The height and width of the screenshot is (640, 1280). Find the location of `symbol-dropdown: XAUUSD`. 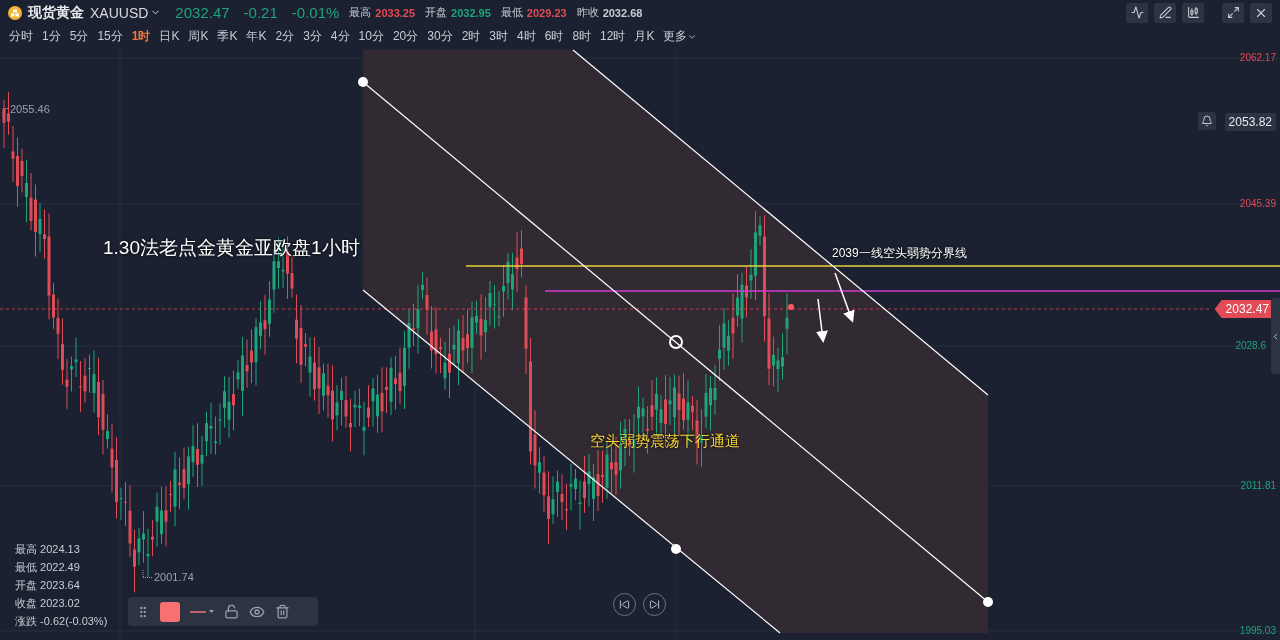

symbol-dropdown: XAUUSD is located at coordinates (126, 12).